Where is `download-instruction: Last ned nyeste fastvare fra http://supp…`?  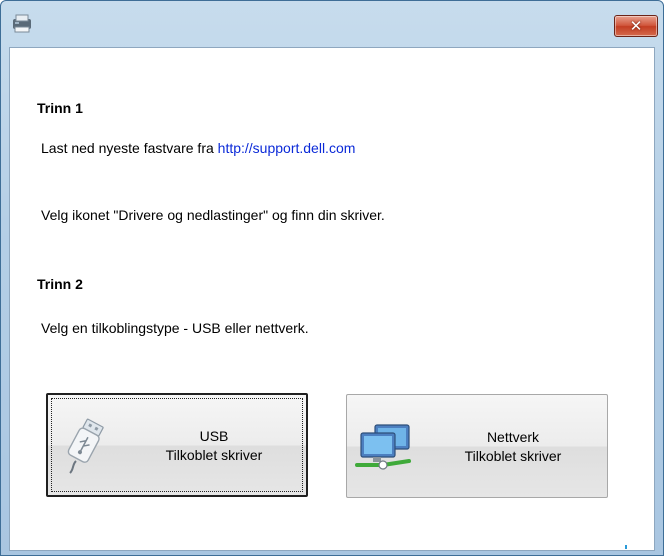 download-instruction: Last ned nyeste fastvare fra http://supp… is located at coordinates (198, 148).